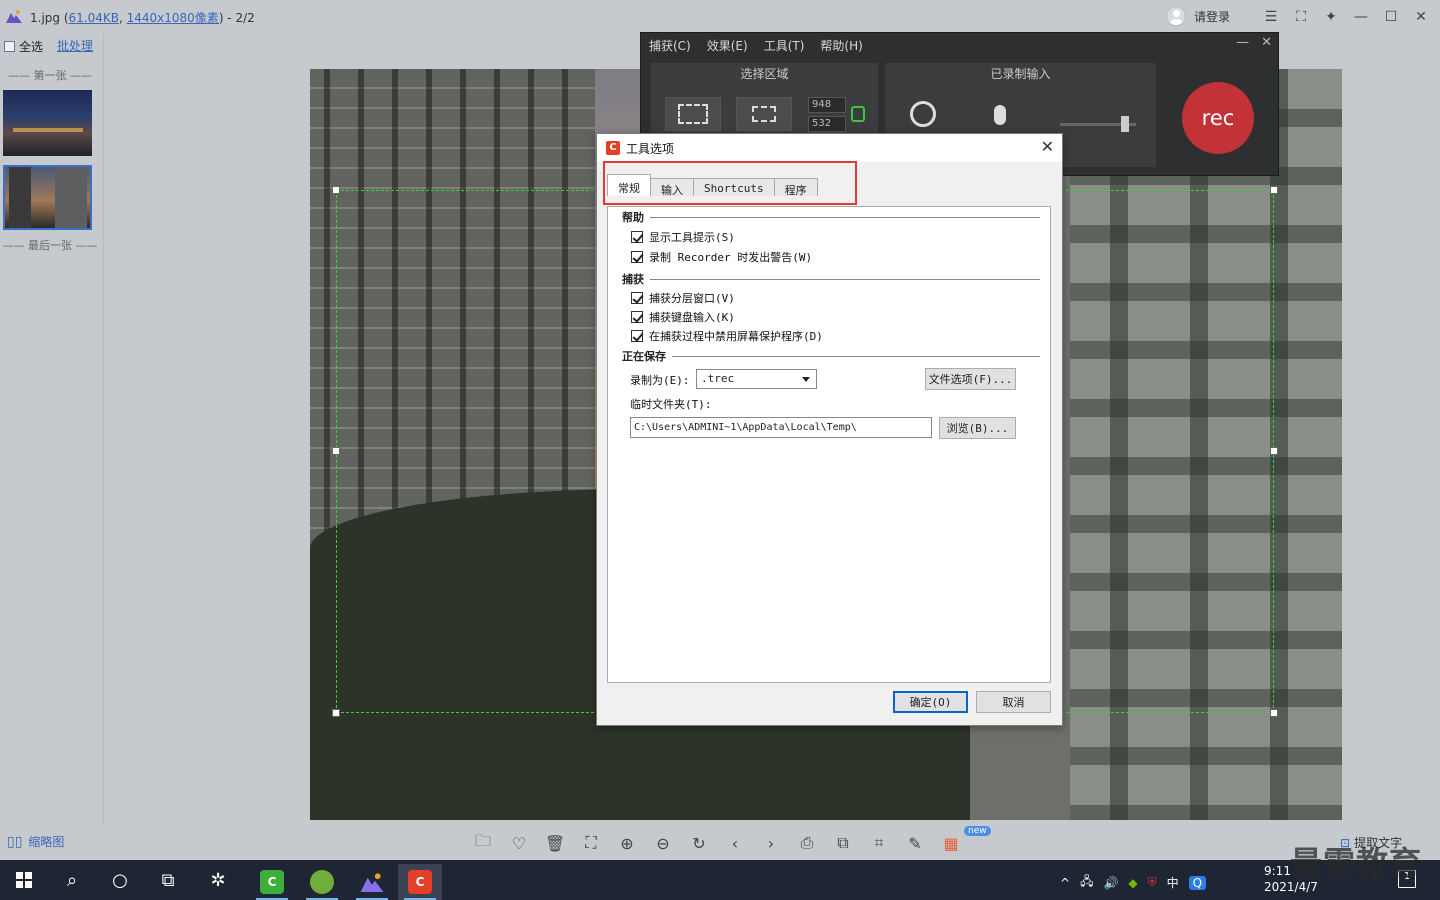  I want to click on copy-icon: ⧉, so click(843, 843).